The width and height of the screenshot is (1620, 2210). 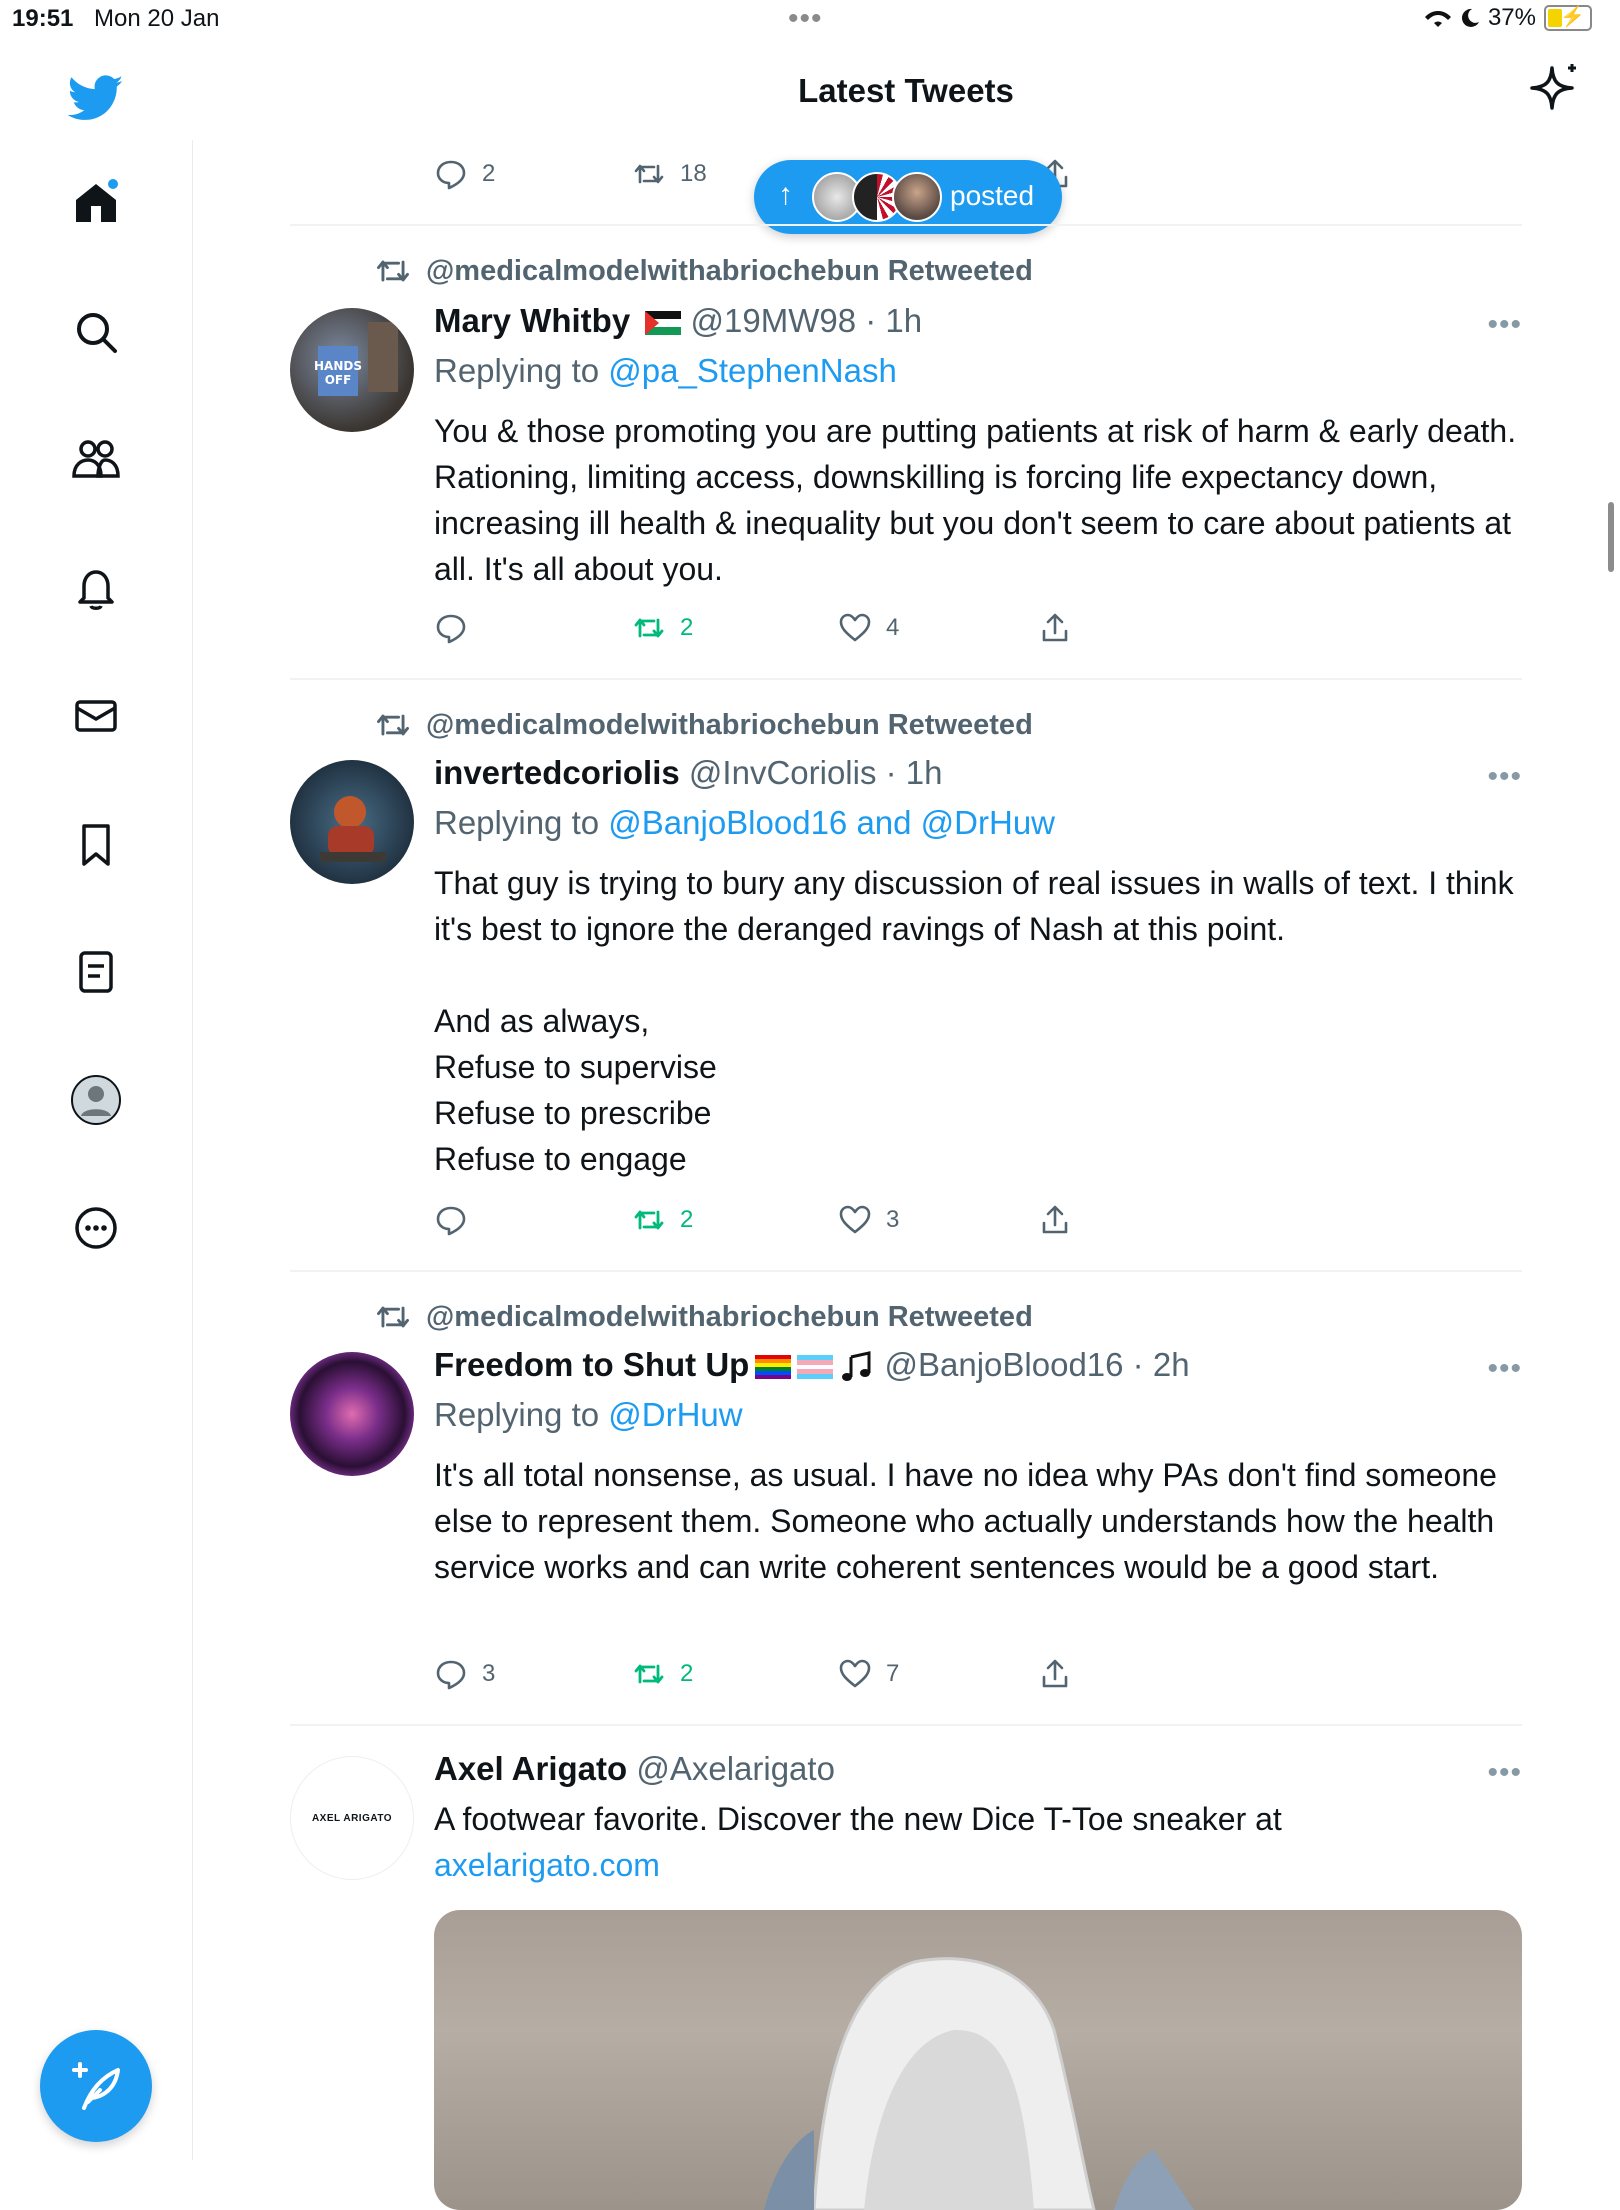 I want to click on reply-button: 3, so click(x=464, y=1674).